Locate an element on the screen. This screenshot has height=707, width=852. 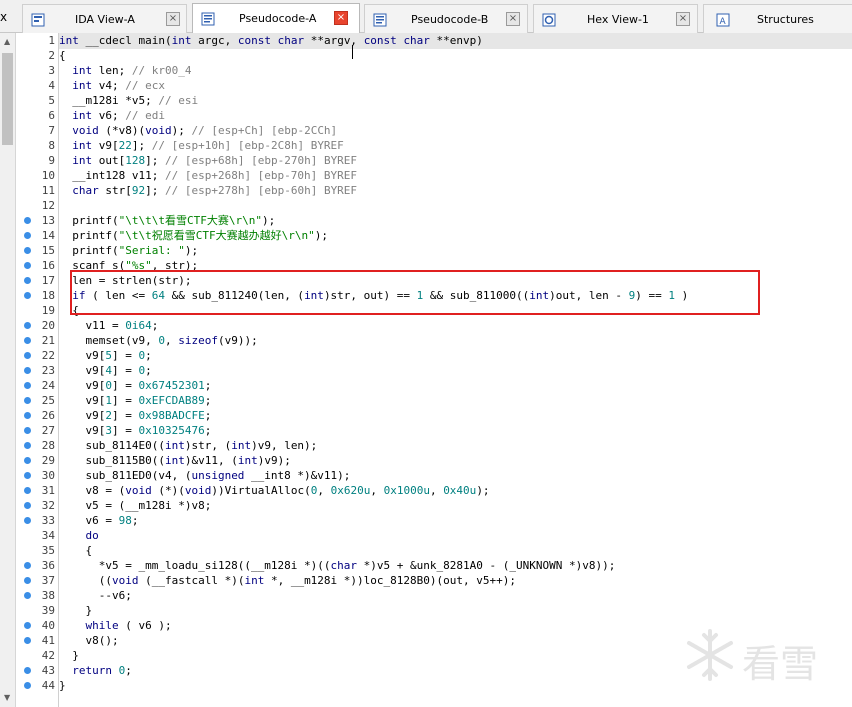
code-line: printf("\t\t\t看雪CTF大赛\r\n"); is located at coordinates (167, 220).